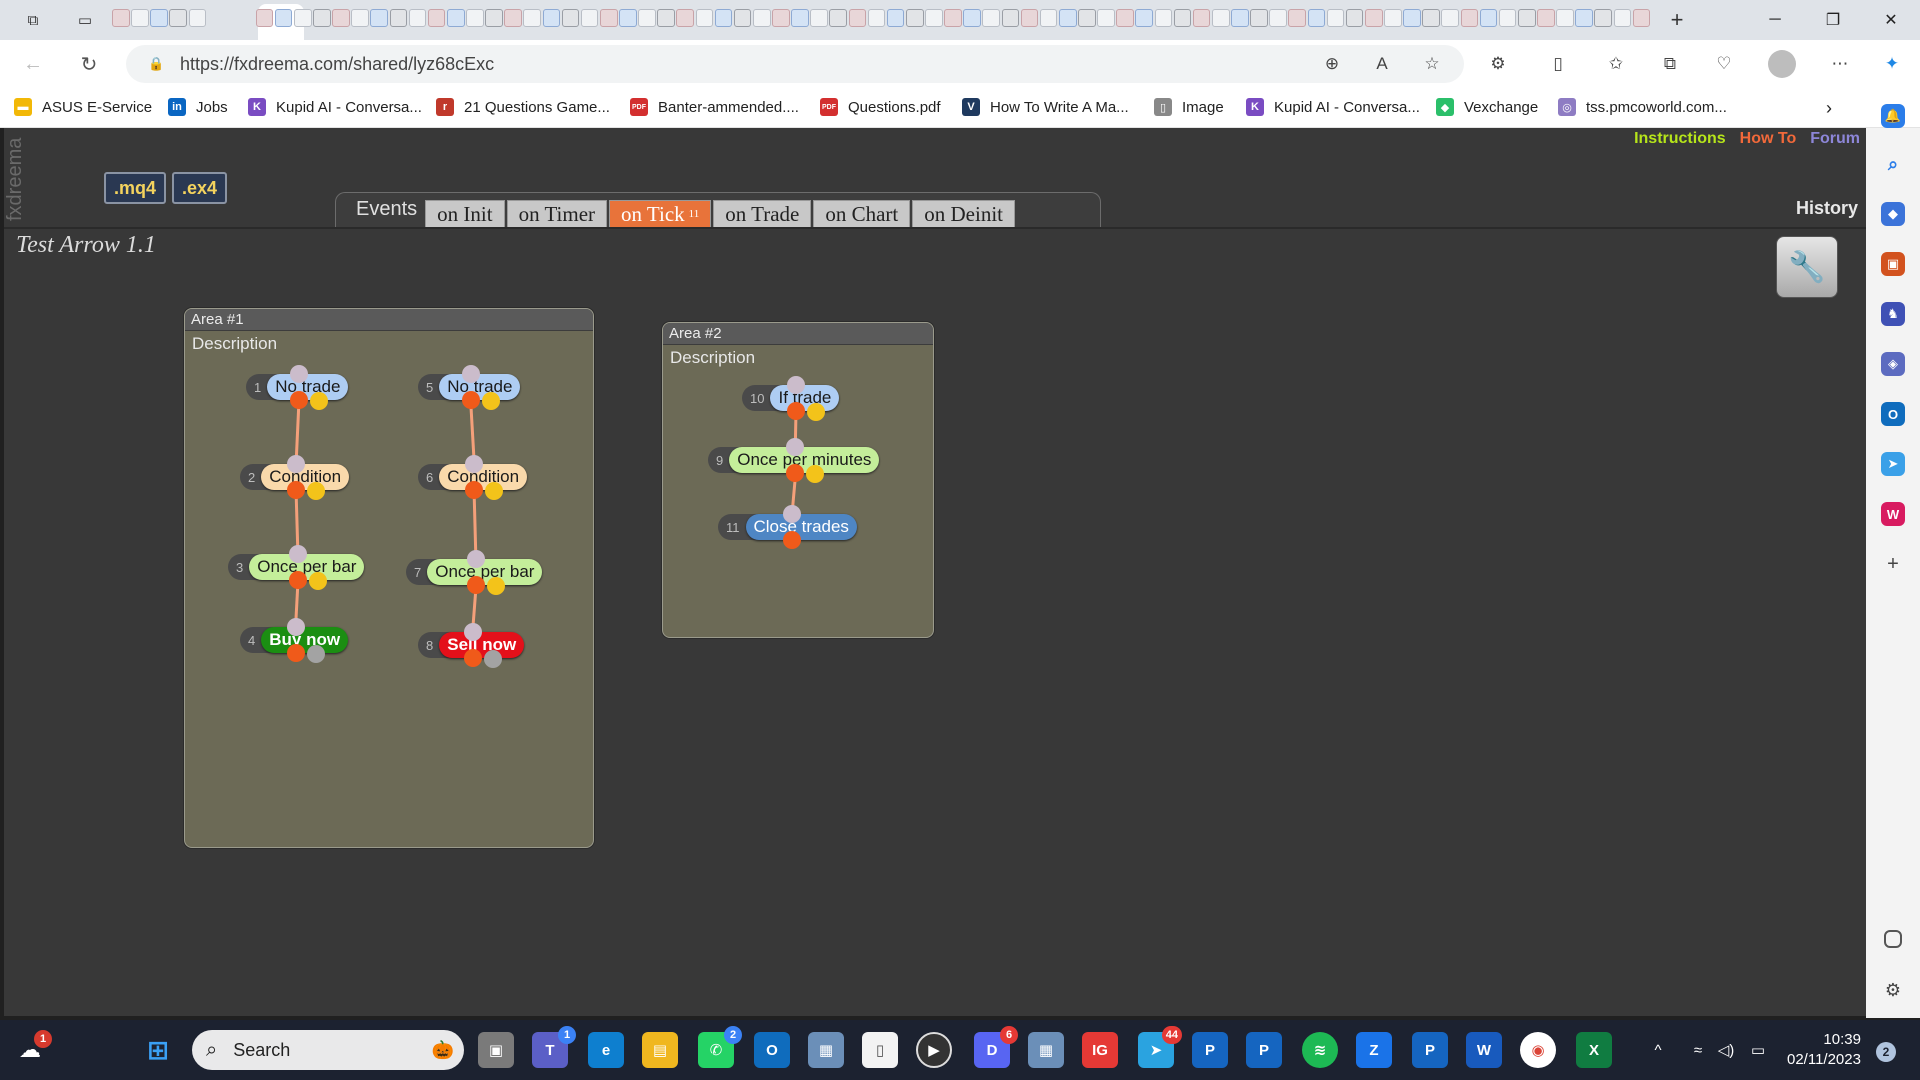  I want to click on address-bar: 🔒 https://fxdreema.com/shared/lyz68cExc, so click(795, 64).